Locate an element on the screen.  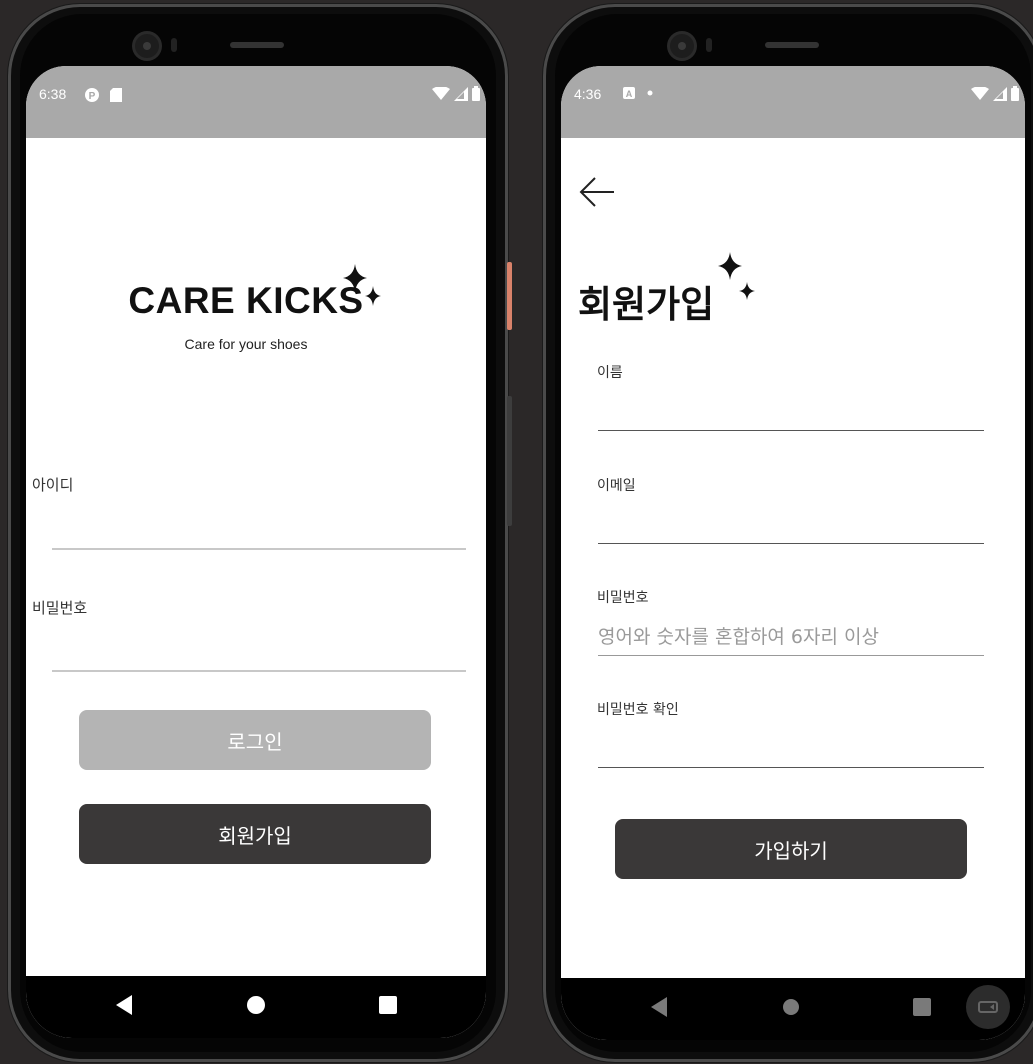
password-confirm-label: 비밀번호 확인 is located at coordinates (638, 710).